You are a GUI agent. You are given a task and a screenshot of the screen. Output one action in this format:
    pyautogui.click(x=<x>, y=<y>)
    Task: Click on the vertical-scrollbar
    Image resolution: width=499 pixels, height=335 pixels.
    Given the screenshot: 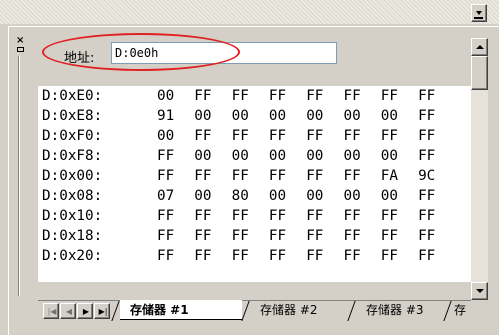 What is the action you would take?
    pyautogui.click(x=479, y=169)
    